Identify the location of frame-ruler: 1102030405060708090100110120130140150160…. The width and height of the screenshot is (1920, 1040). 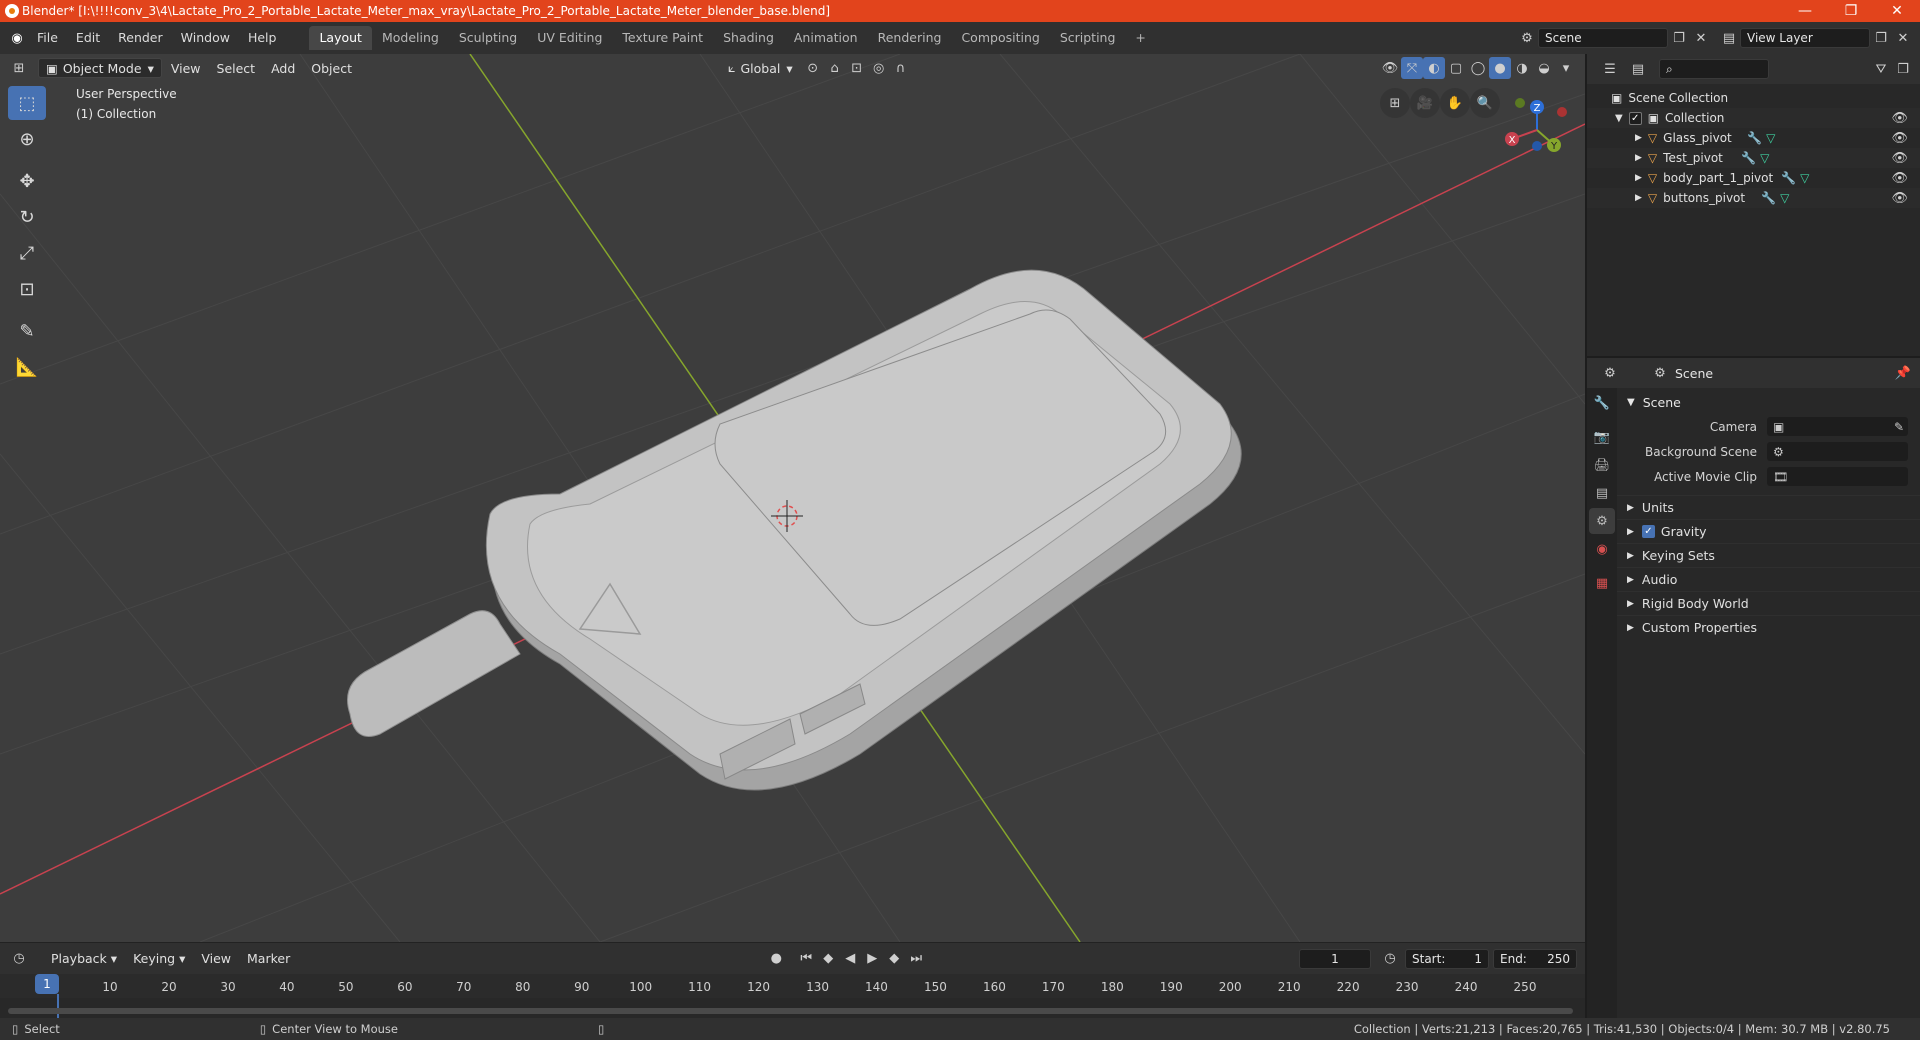
(792, 986).